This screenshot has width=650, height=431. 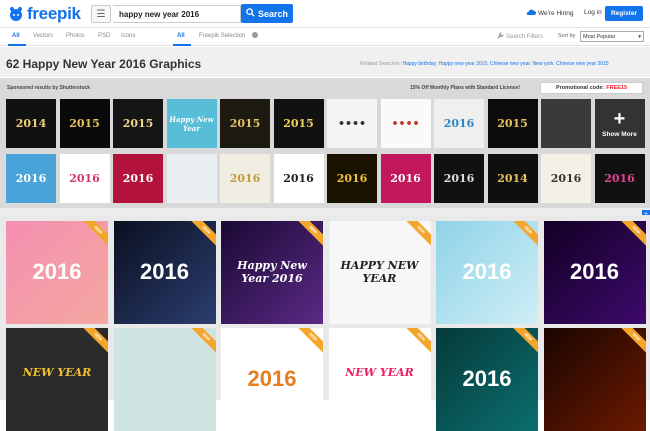 I want to click on search-filters-label: Search Filters, so click(x=525, y=36).